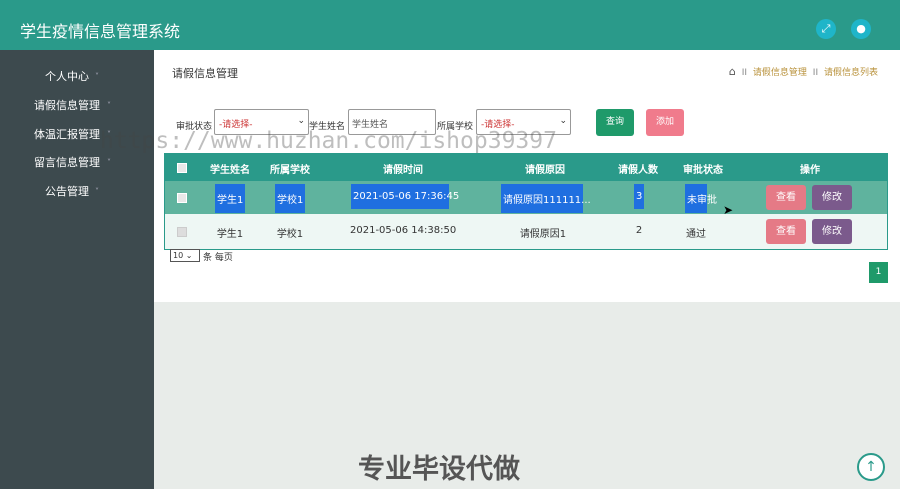  What do you see at coordinates (851, 73) in the screenshot?
I see `breadcrumb-item: 请假信息列表` at bounding box center [851, 73].